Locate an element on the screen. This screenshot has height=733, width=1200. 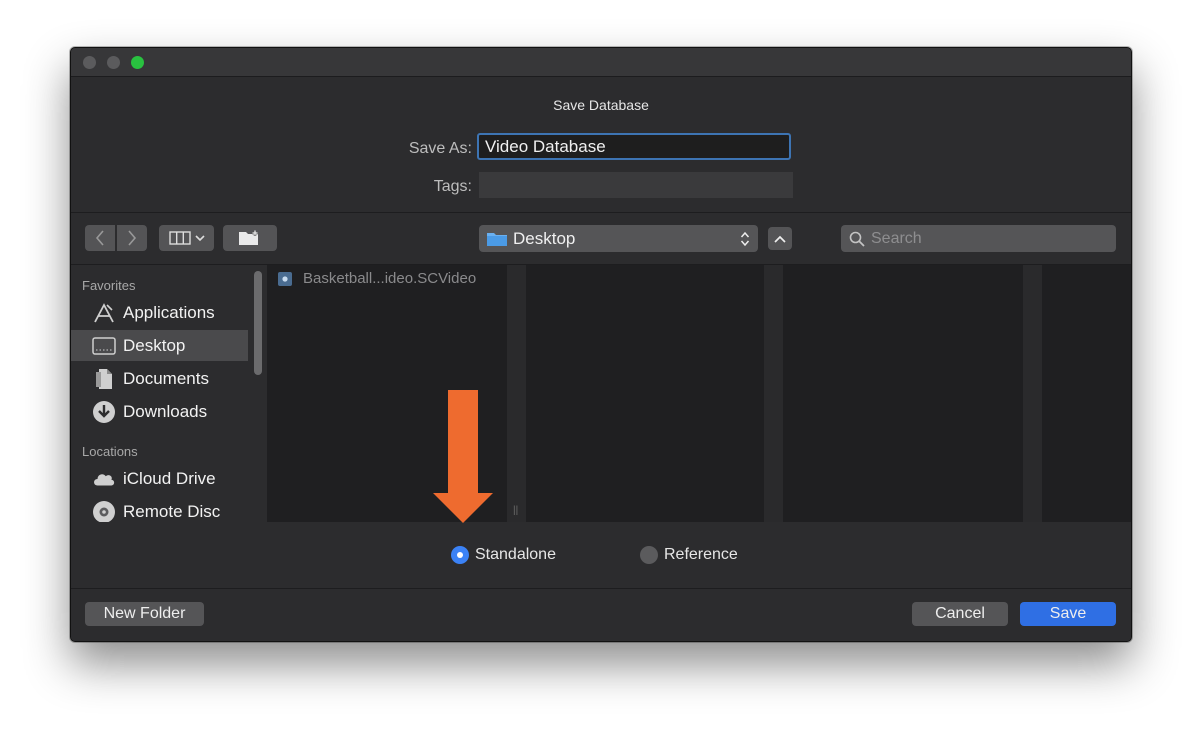
back-button is located at coordinates (100, 238).